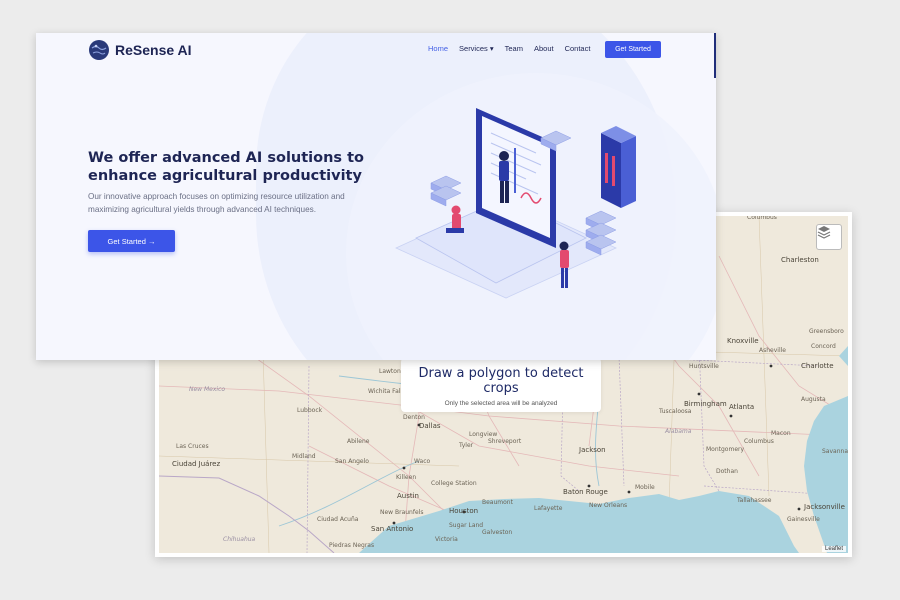 This screenshot has width=900, height=600. I want to click on layers-button, so click(829, 237).